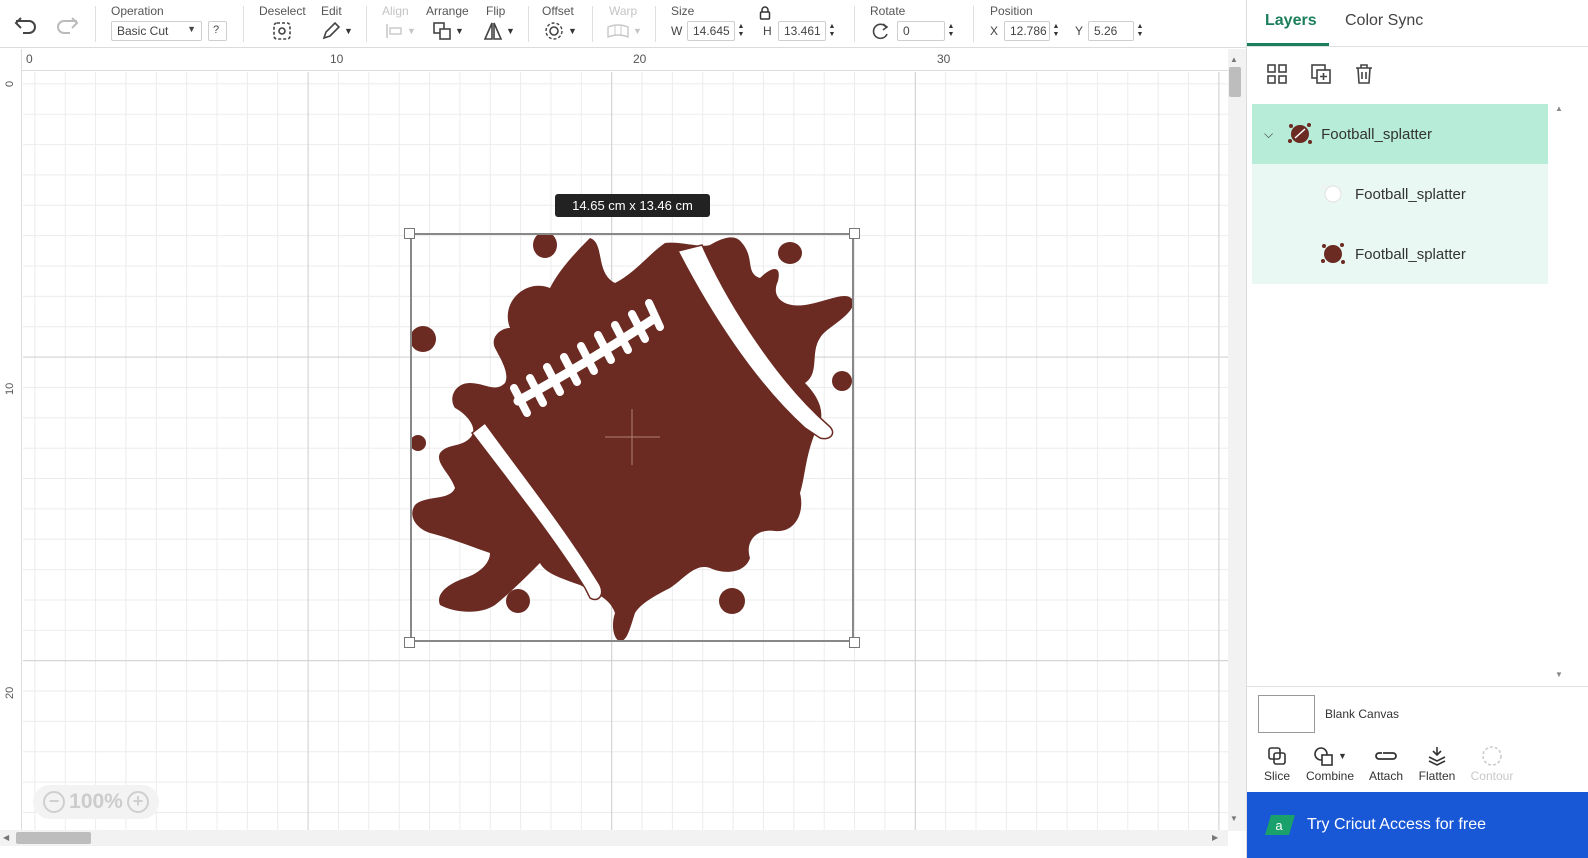  What do you see at coordinates (448, 31) in the screenshot?
I see `arrange-dropdown: ▼` at bounding box center [448, 31].